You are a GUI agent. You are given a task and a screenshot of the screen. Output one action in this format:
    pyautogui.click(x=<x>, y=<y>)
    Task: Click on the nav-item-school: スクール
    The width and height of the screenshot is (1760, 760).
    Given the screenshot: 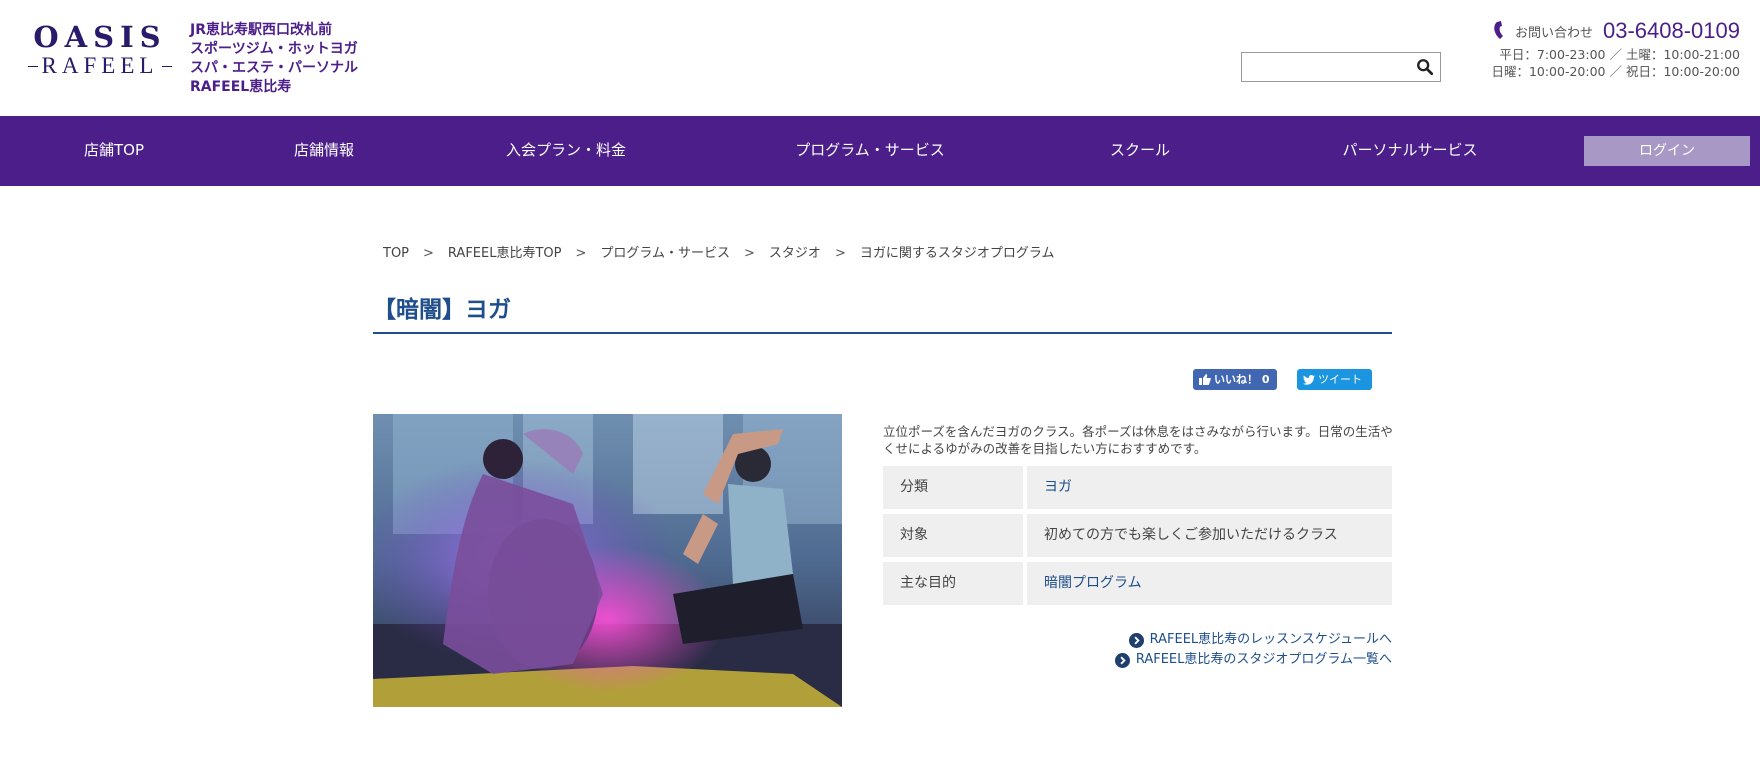 What is the action you would take?
    pyautogui.click(x=1140, y=151)
    